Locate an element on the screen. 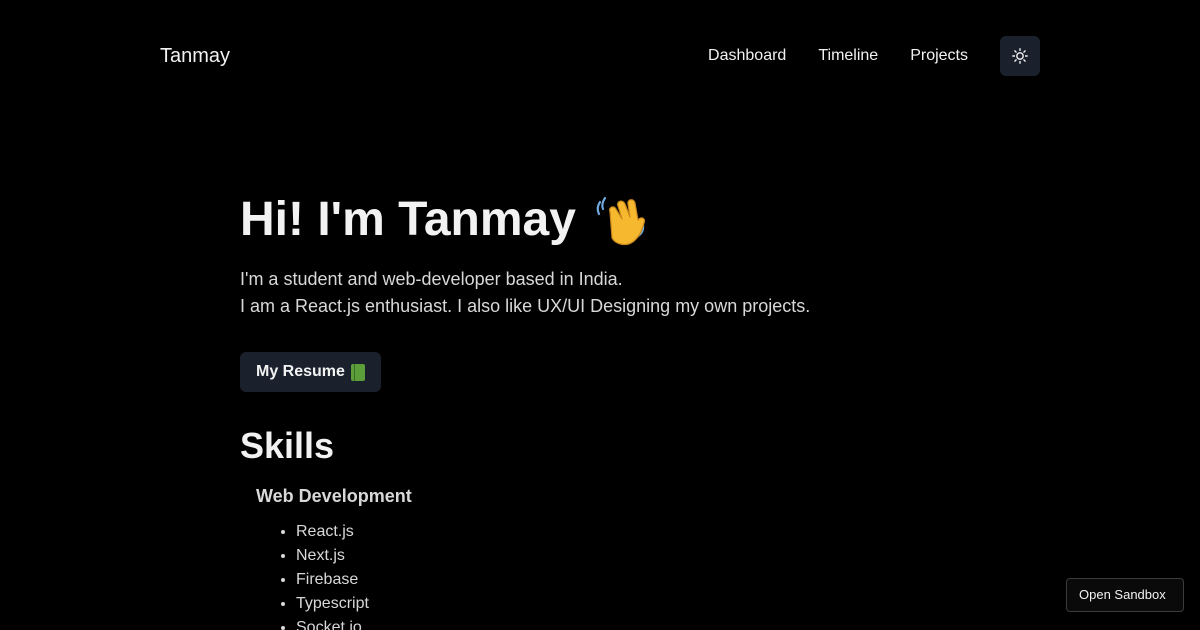 The width and height of the screenshot is (1200, 630). nav-link-dashboard: Dashboard is located at coordinates (747, 56).